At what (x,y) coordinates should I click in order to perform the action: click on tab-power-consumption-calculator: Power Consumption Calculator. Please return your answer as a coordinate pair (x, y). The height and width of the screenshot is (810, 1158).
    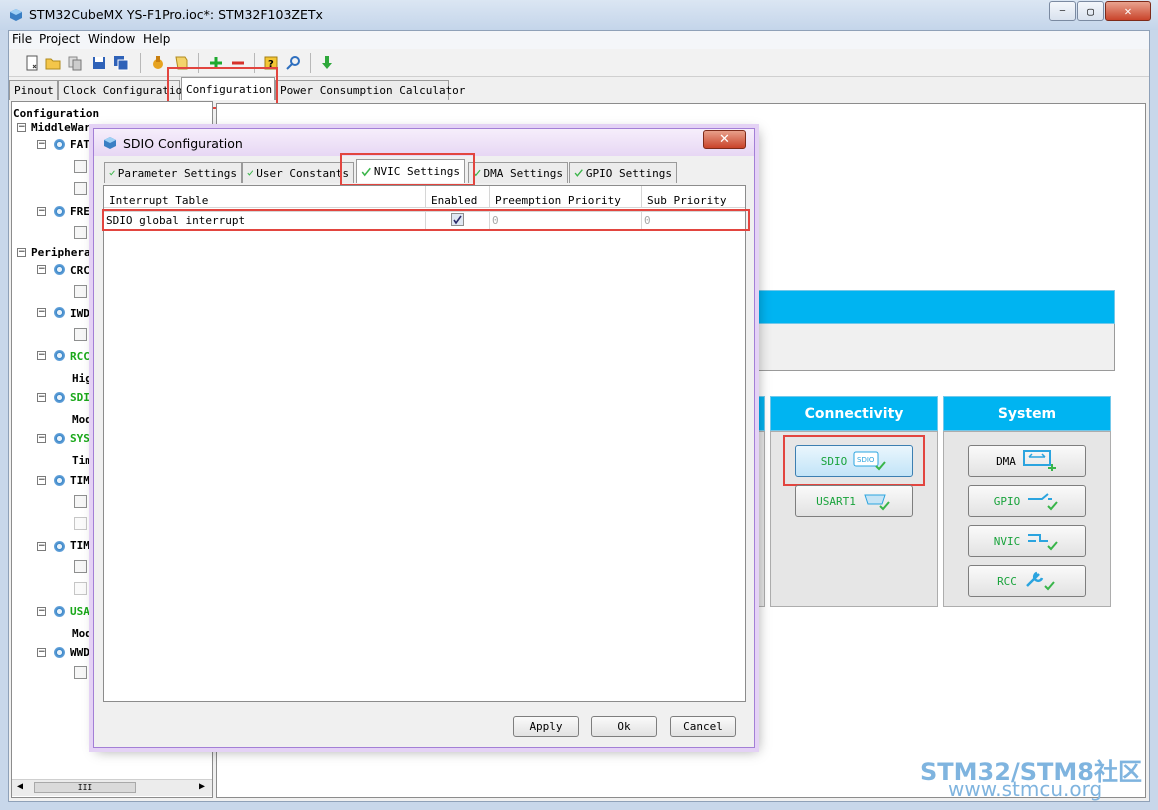
    Looking at the image, I should click on (370, 90).